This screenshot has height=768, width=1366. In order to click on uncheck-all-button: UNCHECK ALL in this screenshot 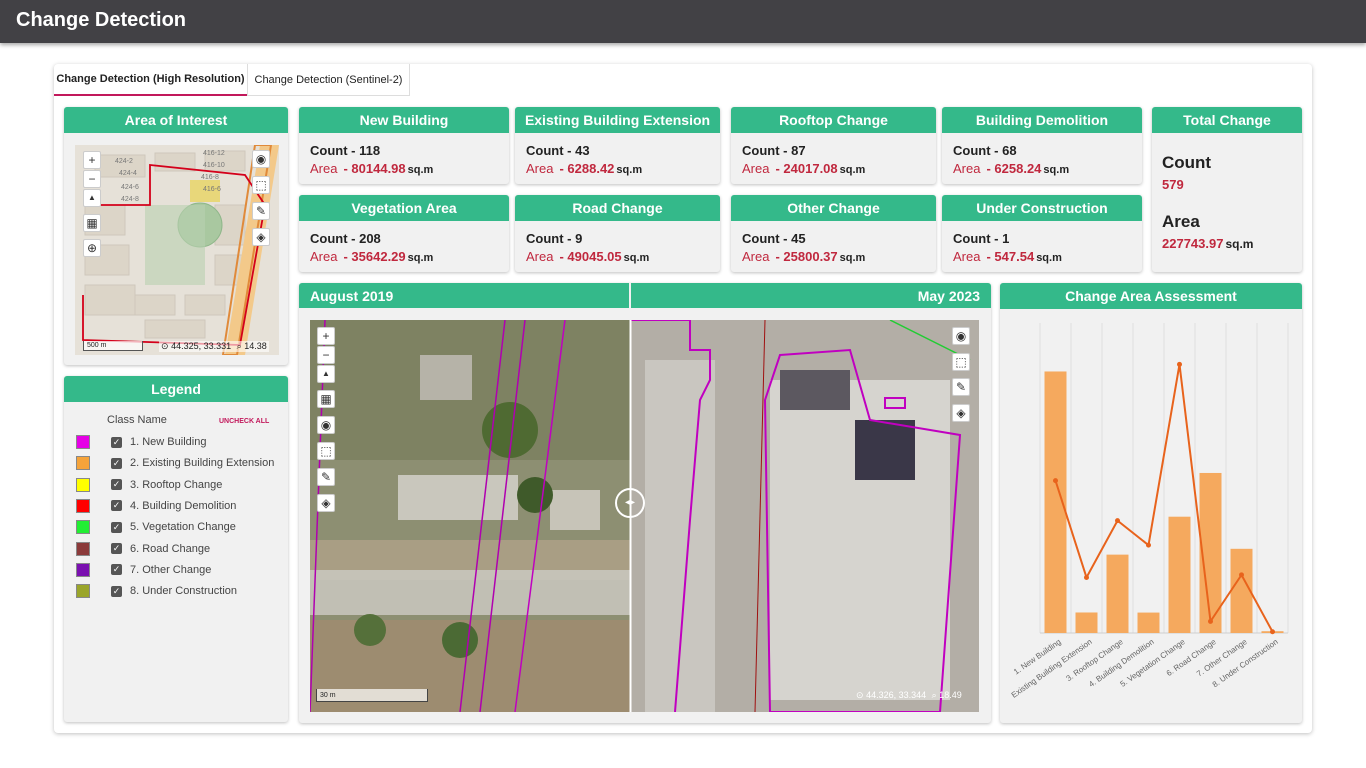, I will do `click(244, 421)`.